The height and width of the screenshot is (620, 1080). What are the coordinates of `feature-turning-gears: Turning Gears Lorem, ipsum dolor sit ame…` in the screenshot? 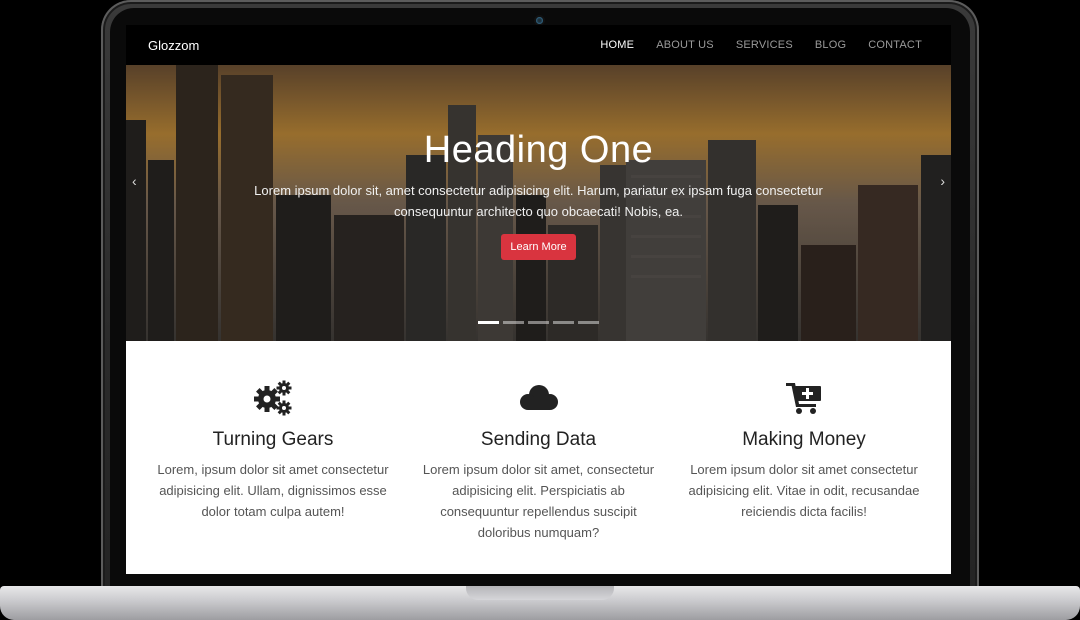 It's located at (273, 461).